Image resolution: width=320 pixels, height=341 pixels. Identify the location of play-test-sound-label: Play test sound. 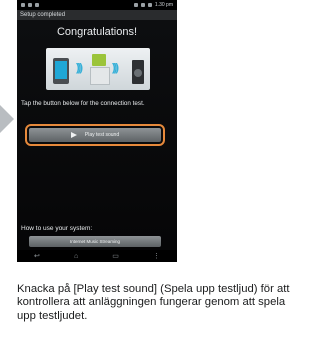
(102, 135).